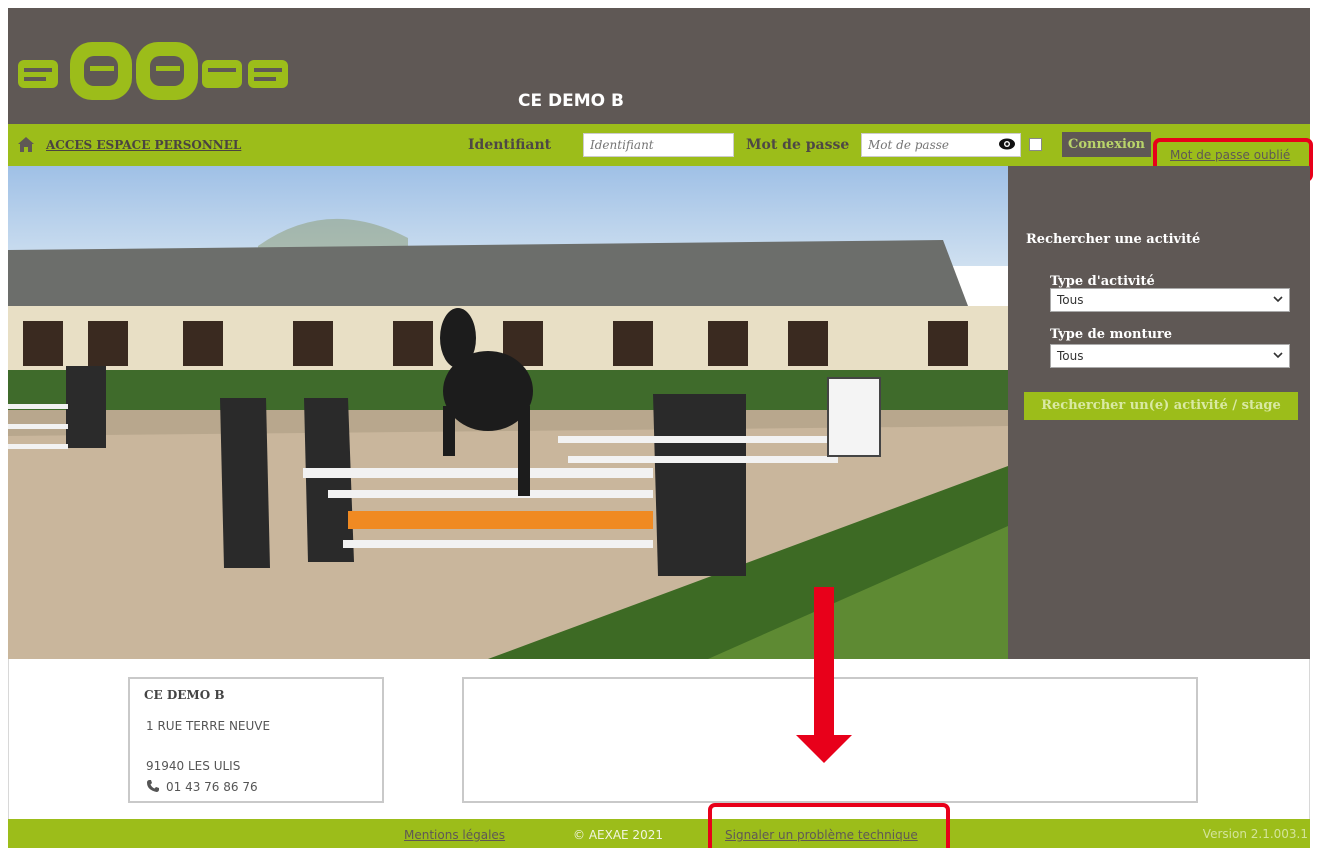 The image size is (1318, 848). I want to click on mount-type-value: Tous, so click(1070, 356).